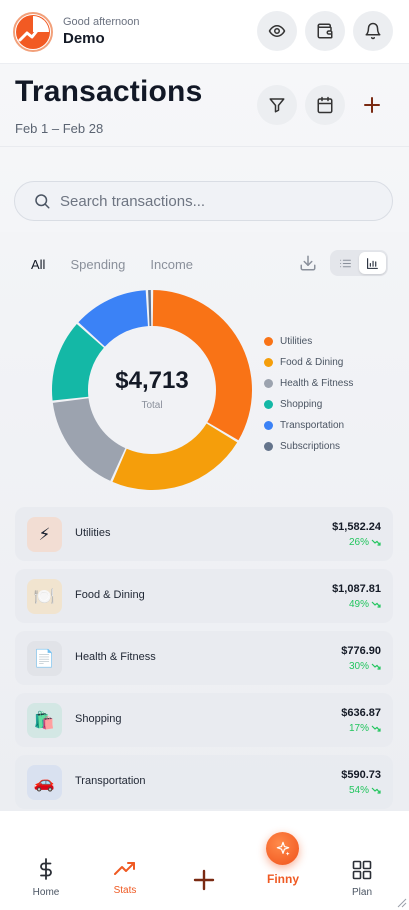 The height and width of the screenshot is (910, 409). I want to click on download-icon, so click(308, 263).